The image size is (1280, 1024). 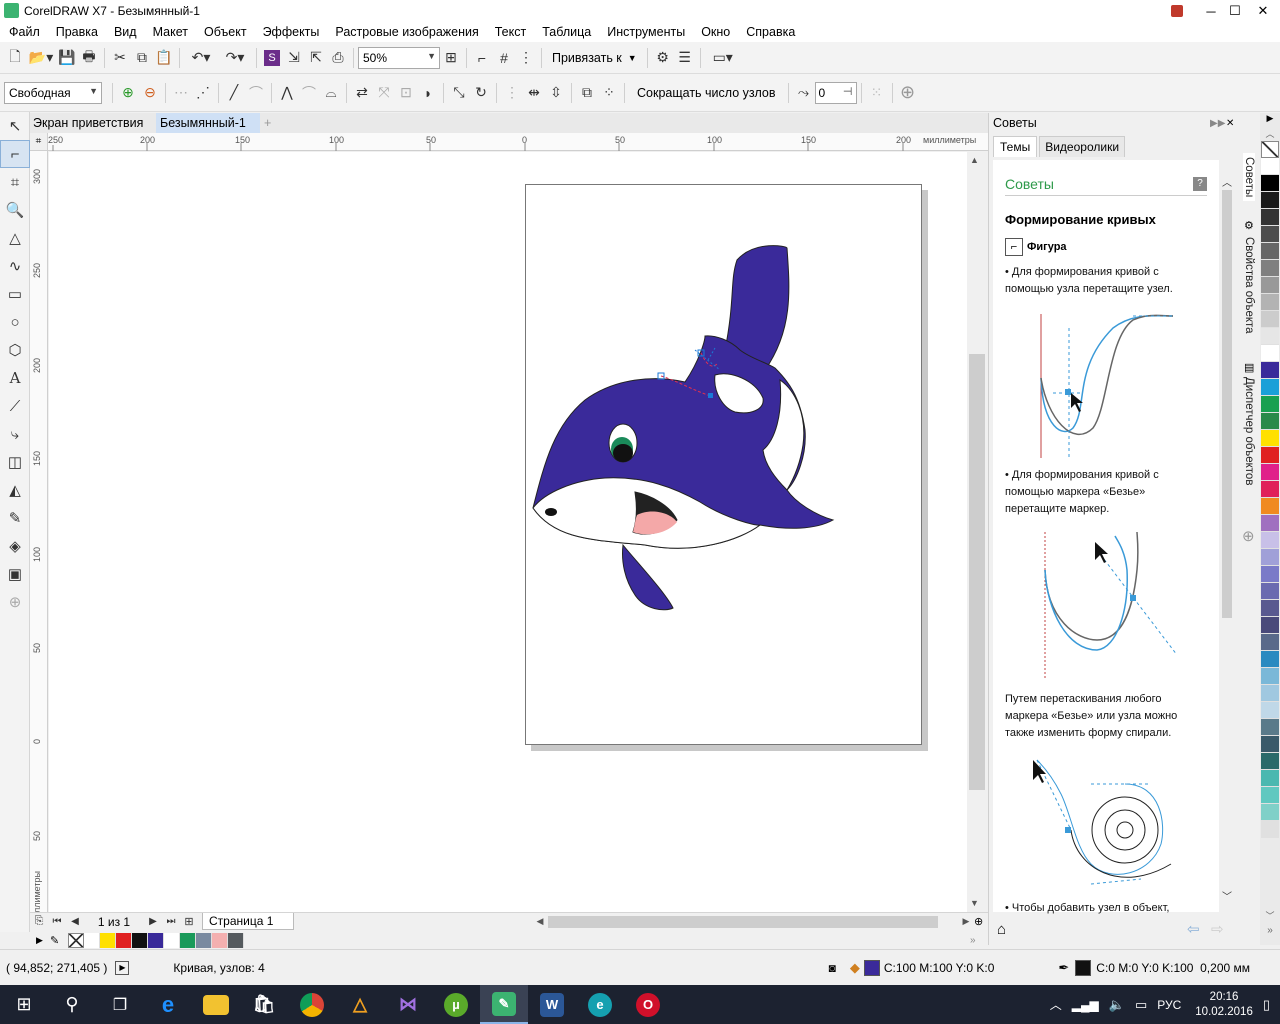 I want to click on menu-edit: Правка, so click(x=77, y=32).